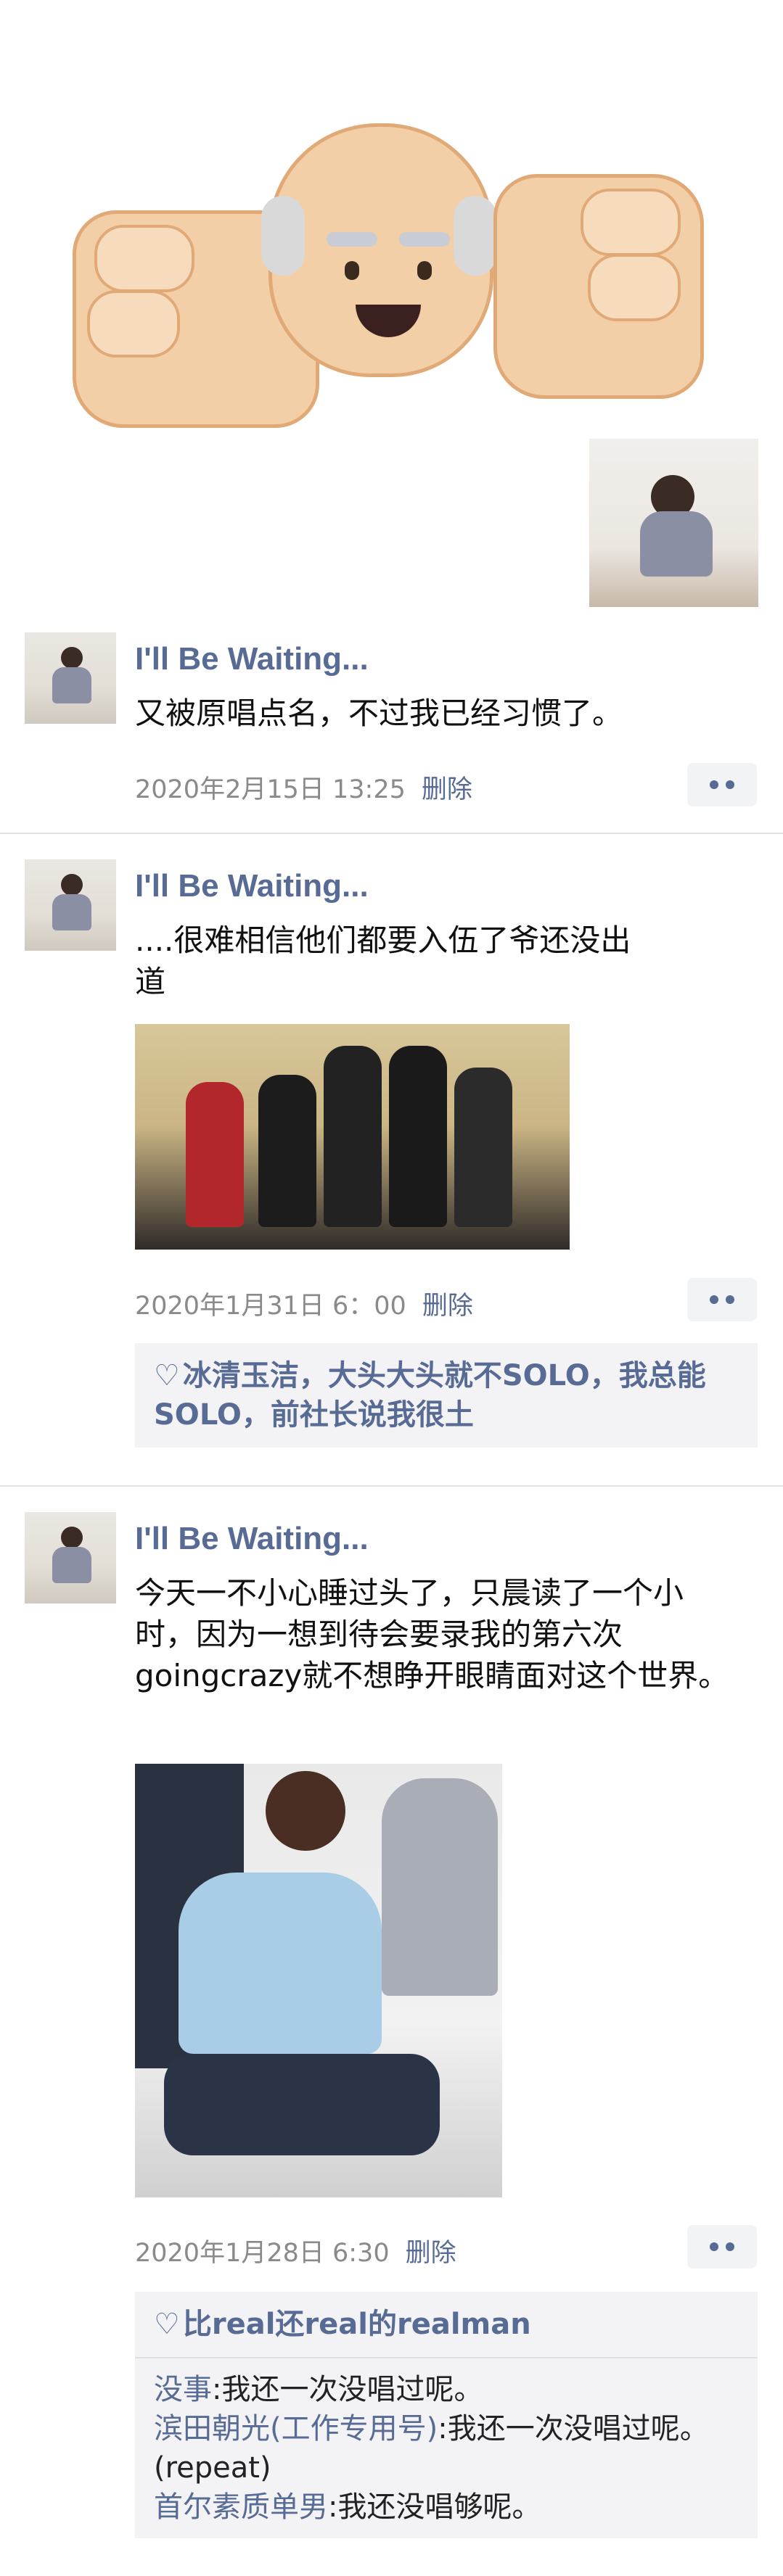 This screenshot has width=783, height=2576. I want to click on comment-item: 没事:我还一次没唱过呢。, so click(447, 2389).